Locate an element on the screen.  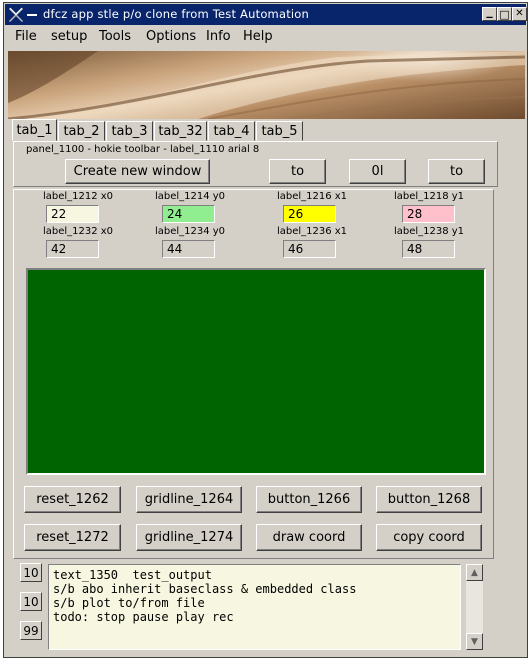
y0-field-2: 44 is located at coordinates (188, 249).